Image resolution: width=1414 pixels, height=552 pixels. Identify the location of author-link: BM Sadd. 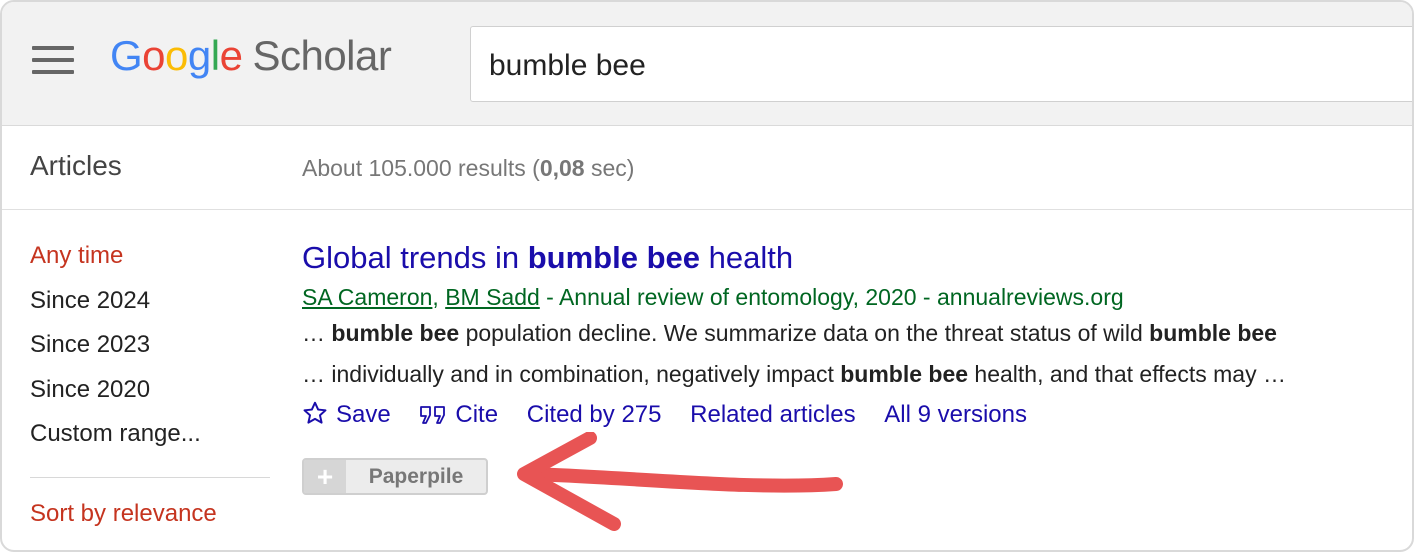
(492, 297).